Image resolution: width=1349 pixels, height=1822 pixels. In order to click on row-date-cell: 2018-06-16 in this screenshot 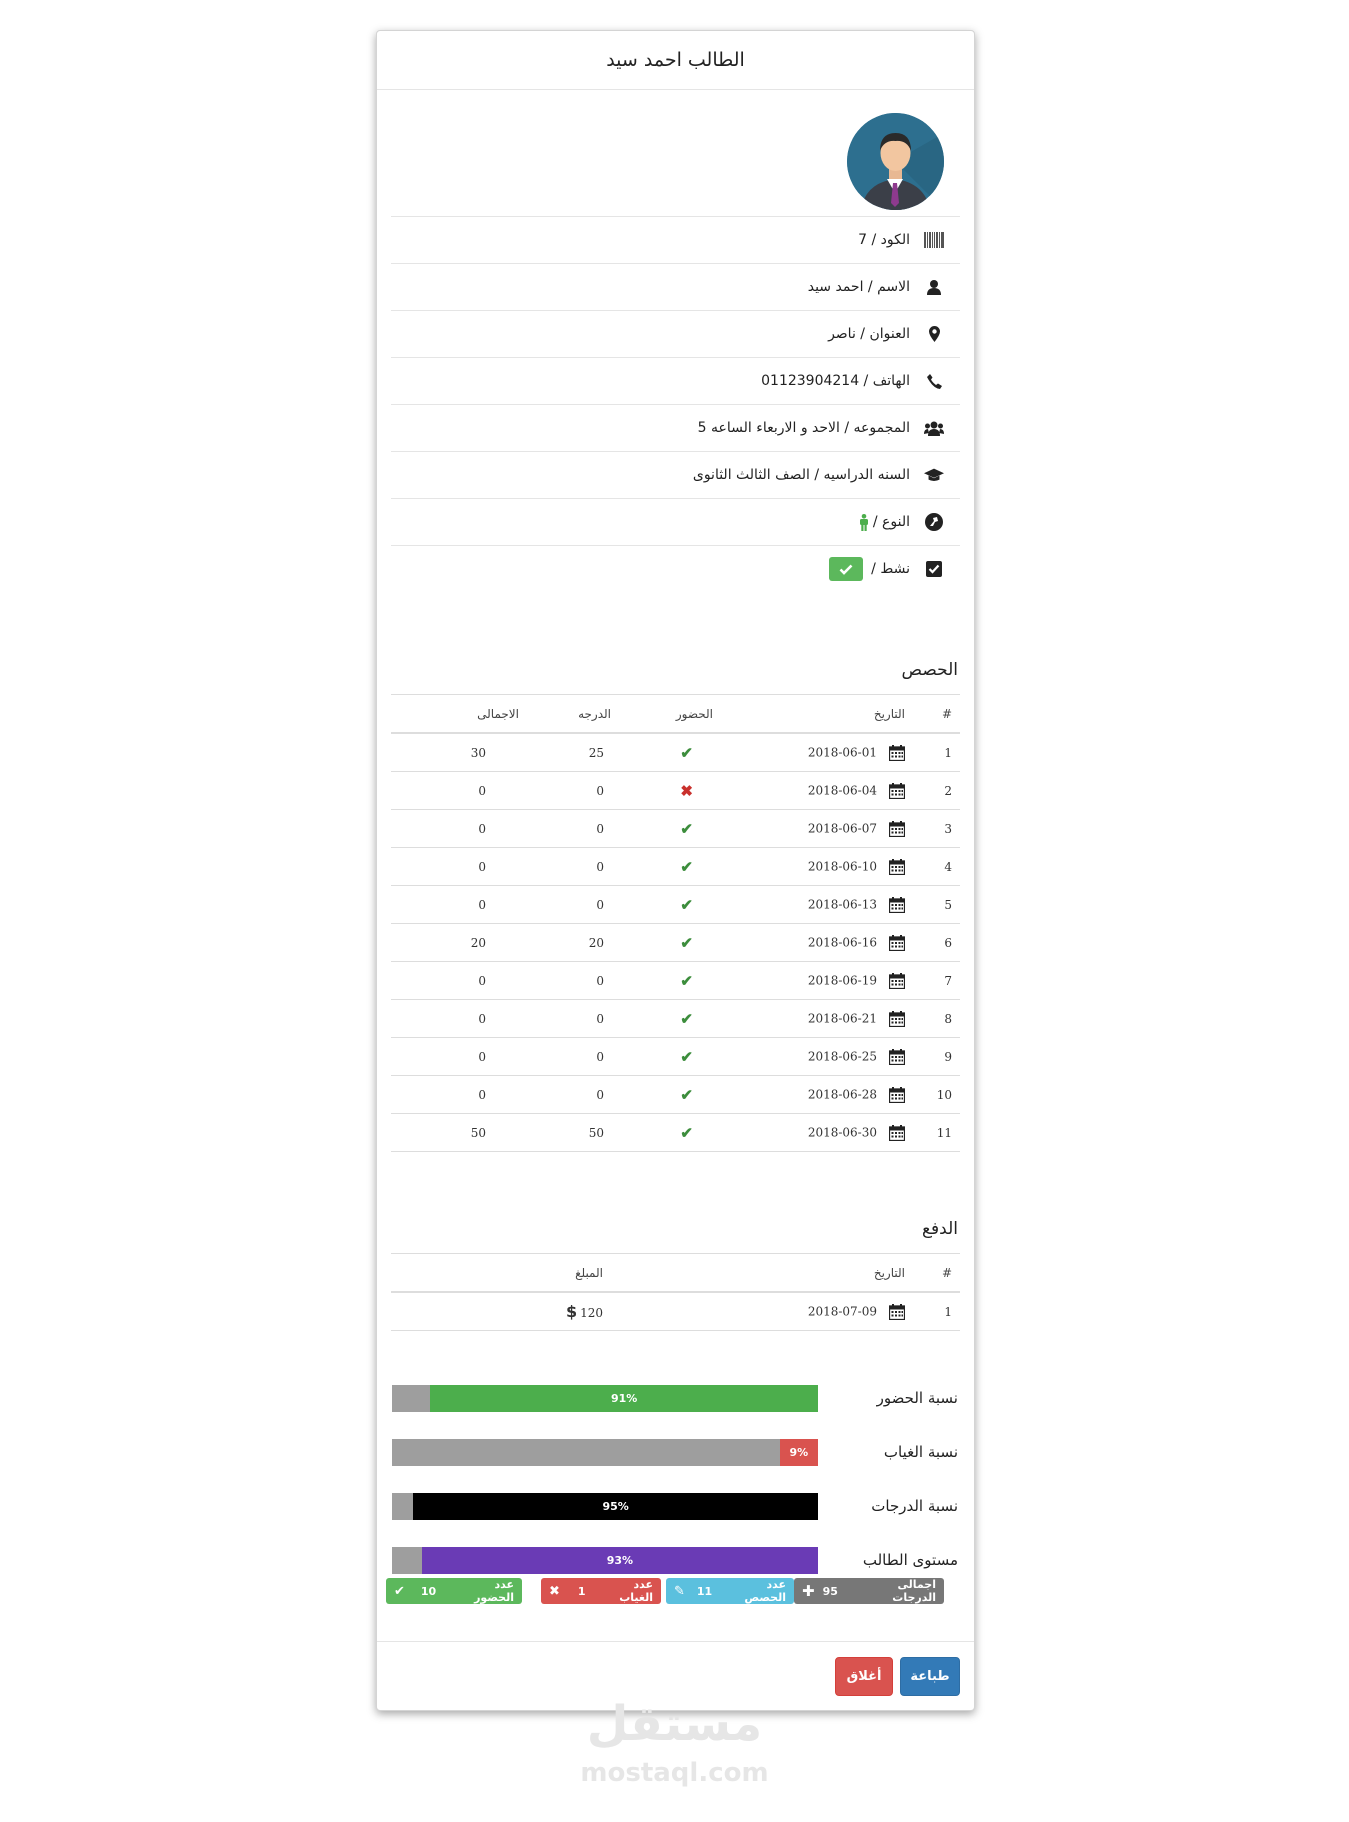, I will do `click(813, 942)`.